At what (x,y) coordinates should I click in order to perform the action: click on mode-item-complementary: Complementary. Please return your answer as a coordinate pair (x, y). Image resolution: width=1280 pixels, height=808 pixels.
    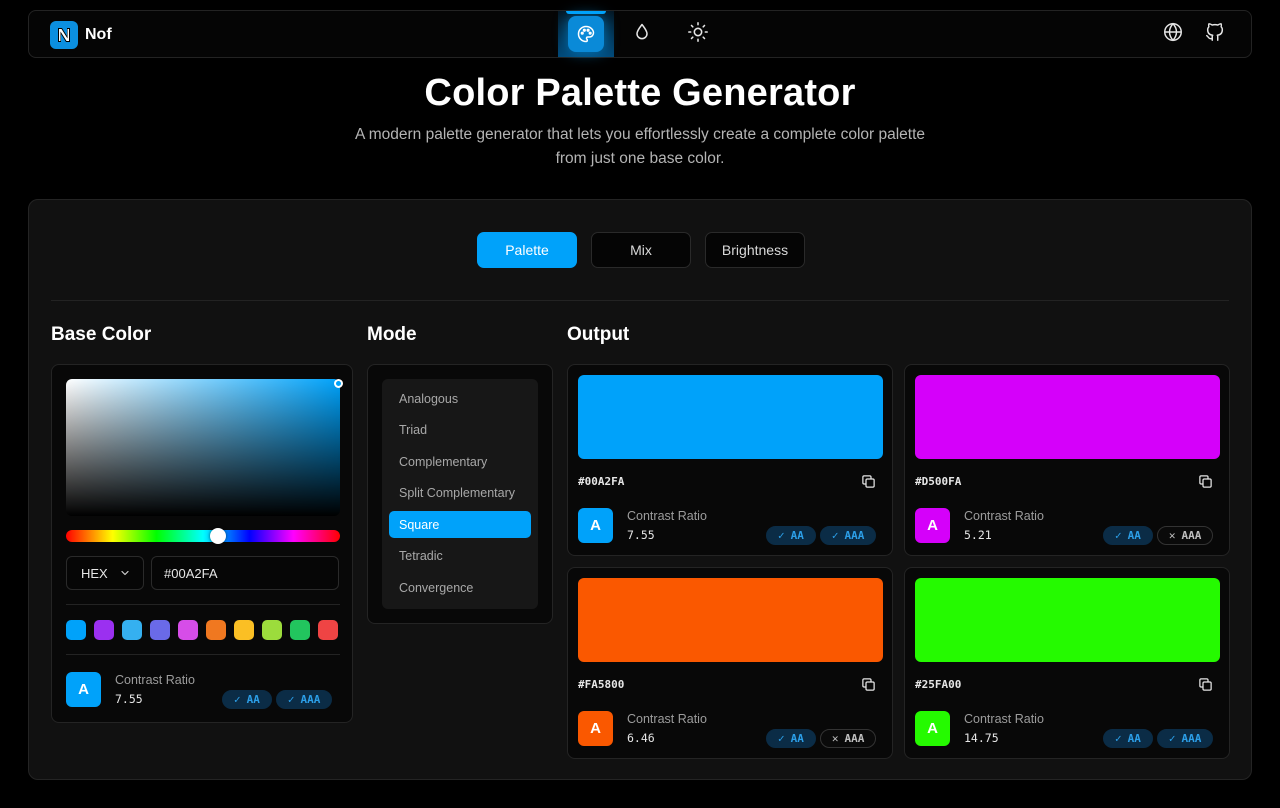
    Looking at the image, I should click on (460, 461).